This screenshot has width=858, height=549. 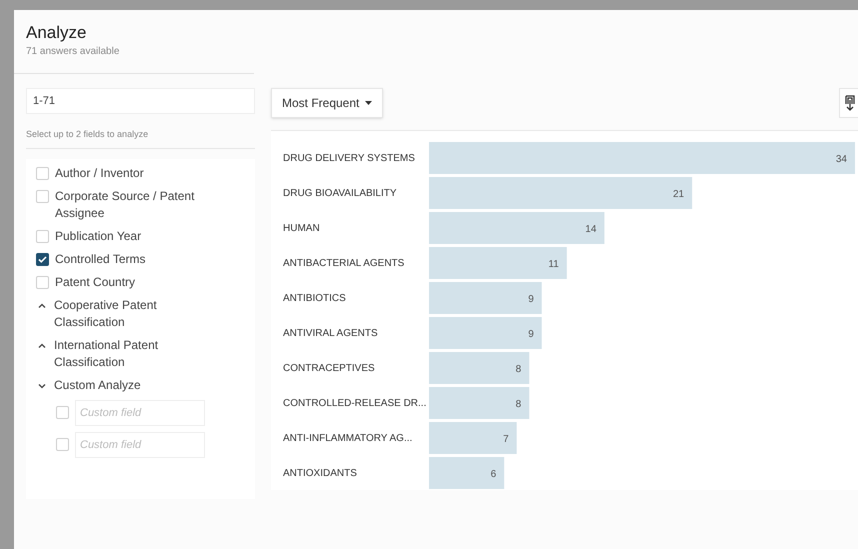 I want to click on field-label: International Patent Classification, so click(x=107, y=353).